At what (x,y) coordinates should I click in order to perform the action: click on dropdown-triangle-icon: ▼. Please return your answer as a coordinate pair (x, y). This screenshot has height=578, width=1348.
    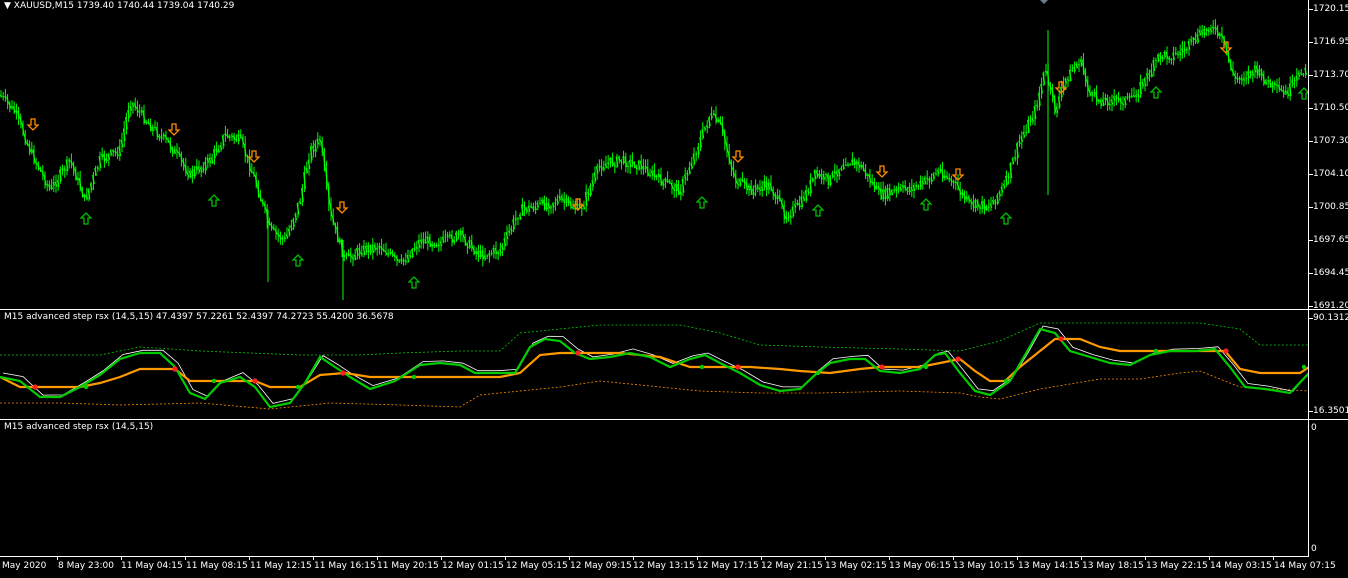
    Looking at the image, I should click on (7, 6).